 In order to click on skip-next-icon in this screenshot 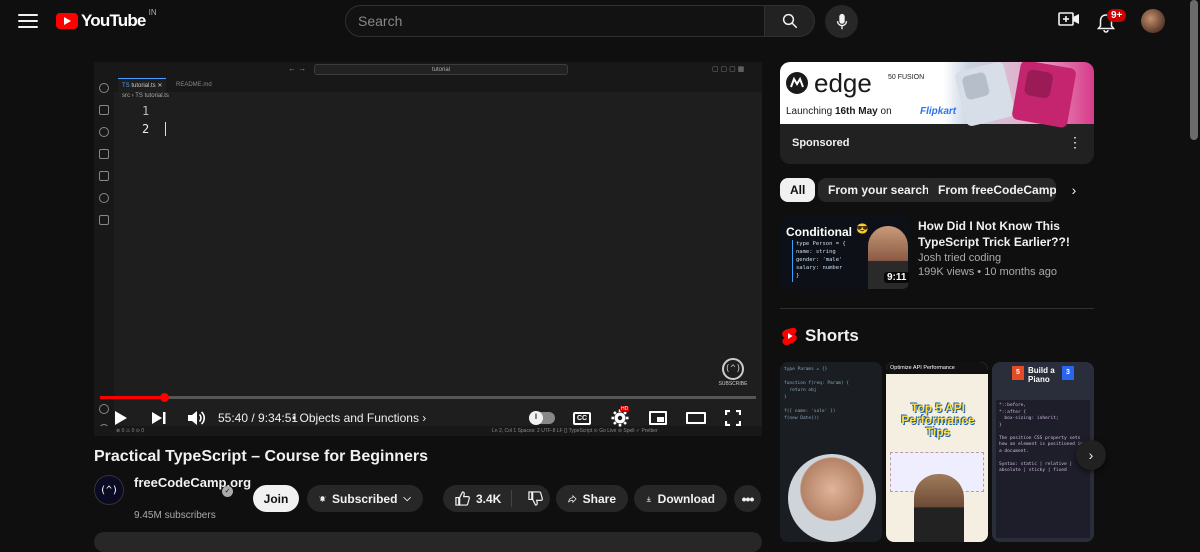, I will do `click(159, 418)`.